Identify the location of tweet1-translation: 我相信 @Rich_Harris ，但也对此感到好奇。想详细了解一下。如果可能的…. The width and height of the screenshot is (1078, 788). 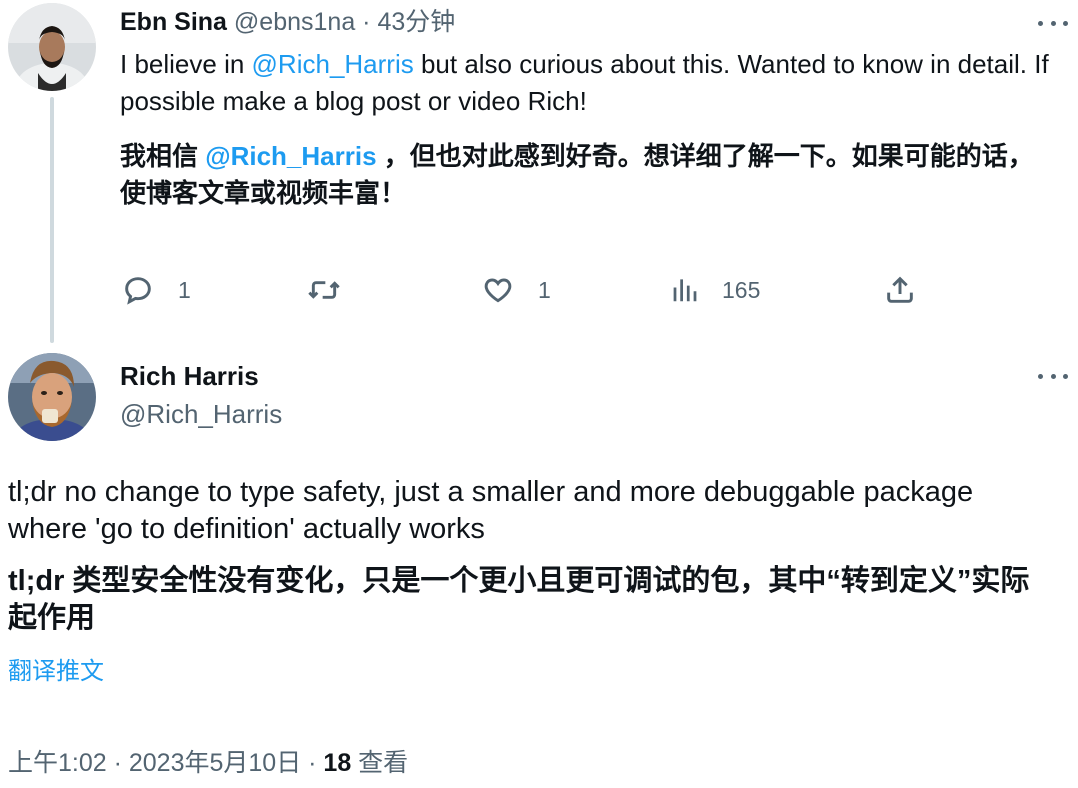
(585, 175).